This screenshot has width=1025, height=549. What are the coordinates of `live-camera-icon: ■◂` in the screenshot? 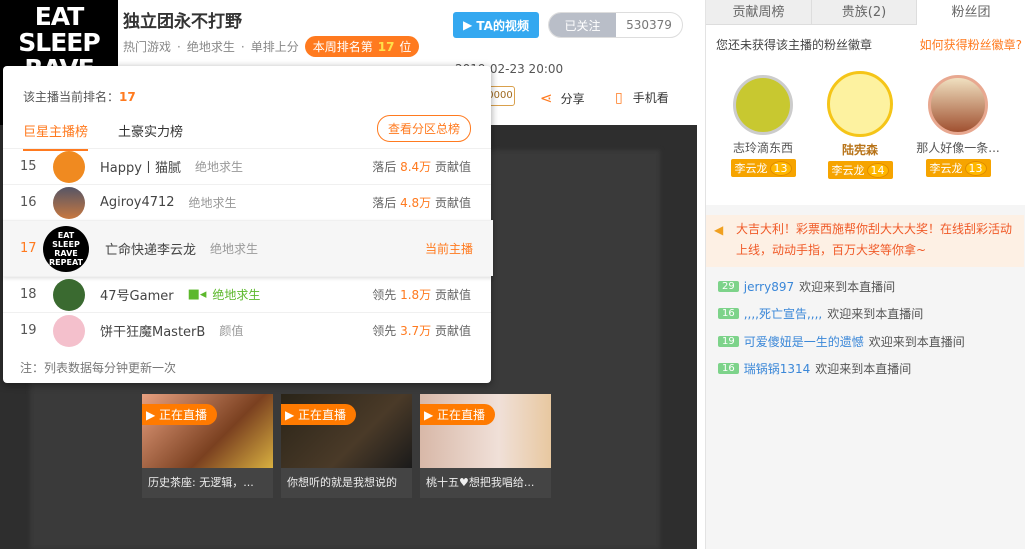 It's located at (197, 294).